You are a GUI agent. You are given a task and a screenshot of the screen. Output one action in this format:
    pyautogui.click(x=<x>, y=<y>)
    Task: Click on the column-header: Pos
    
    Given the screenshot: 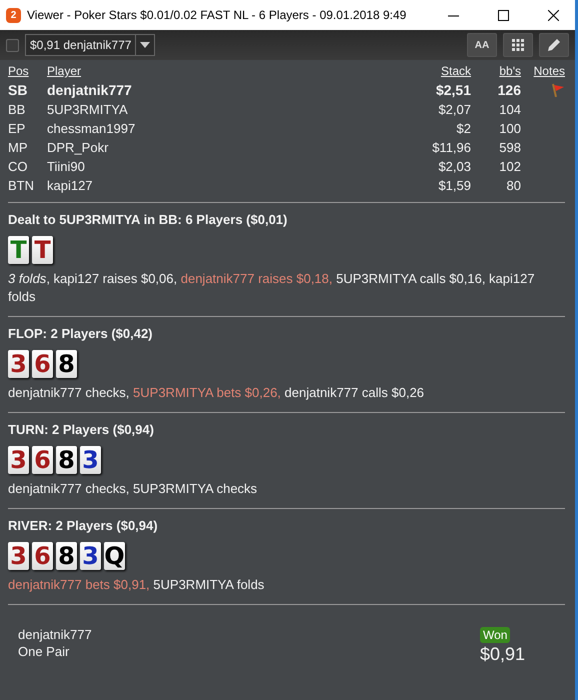 What is the action you would take?
    pyautogui.click(x=27, y=71)
    